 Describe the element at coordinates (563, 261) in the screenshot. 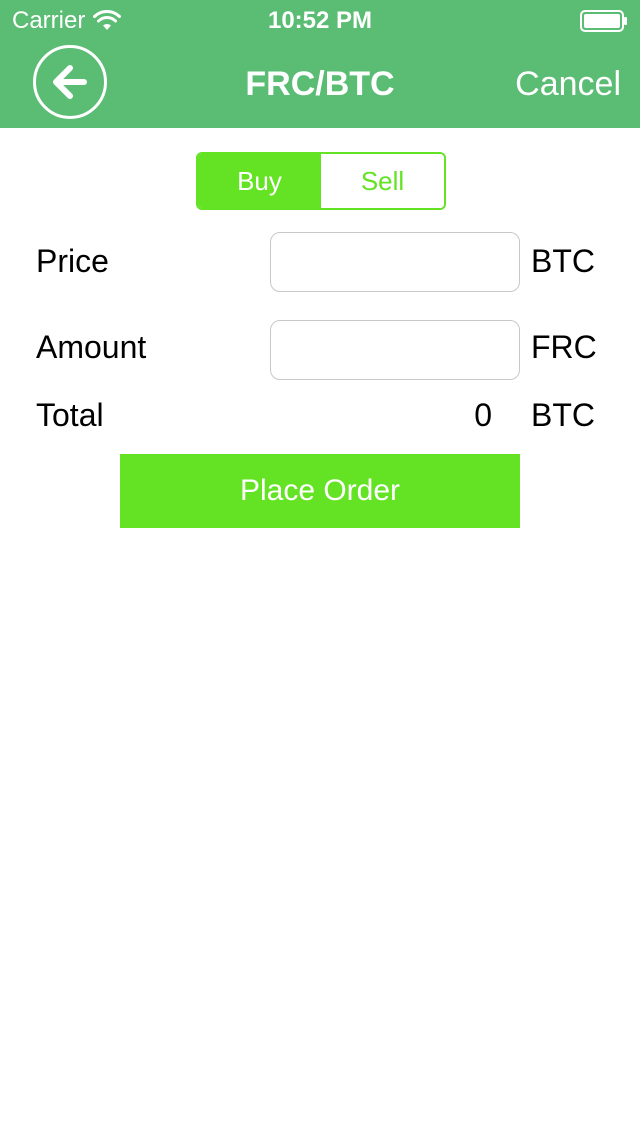

I see `price-unit: BTC` at that location.